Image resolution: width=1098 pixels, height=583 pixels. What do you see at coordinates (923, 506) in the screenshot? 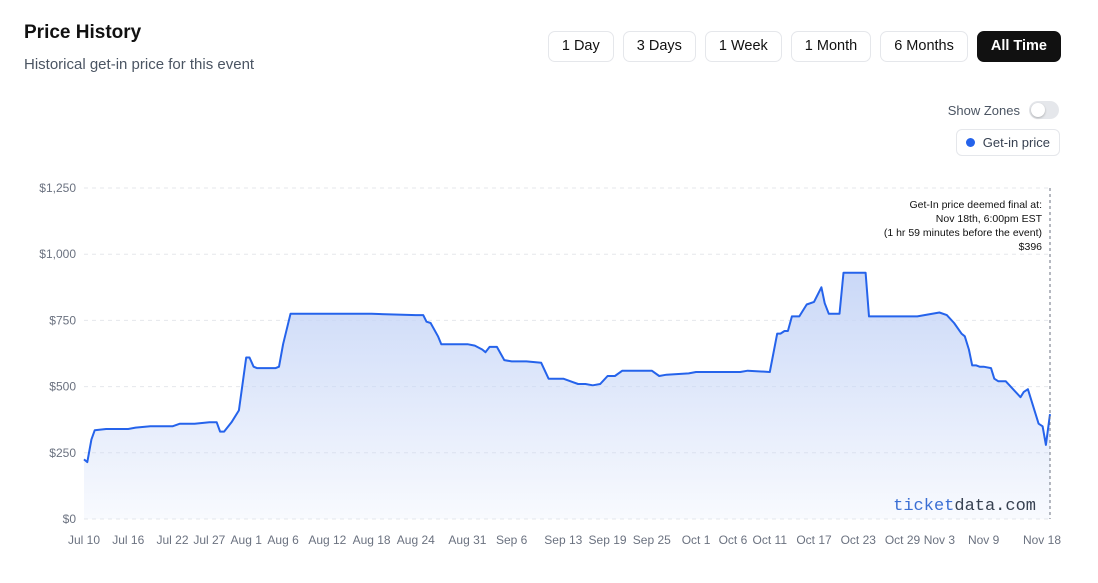
I see `watermark-part-1: ticket` at bounding box center [923, 506].